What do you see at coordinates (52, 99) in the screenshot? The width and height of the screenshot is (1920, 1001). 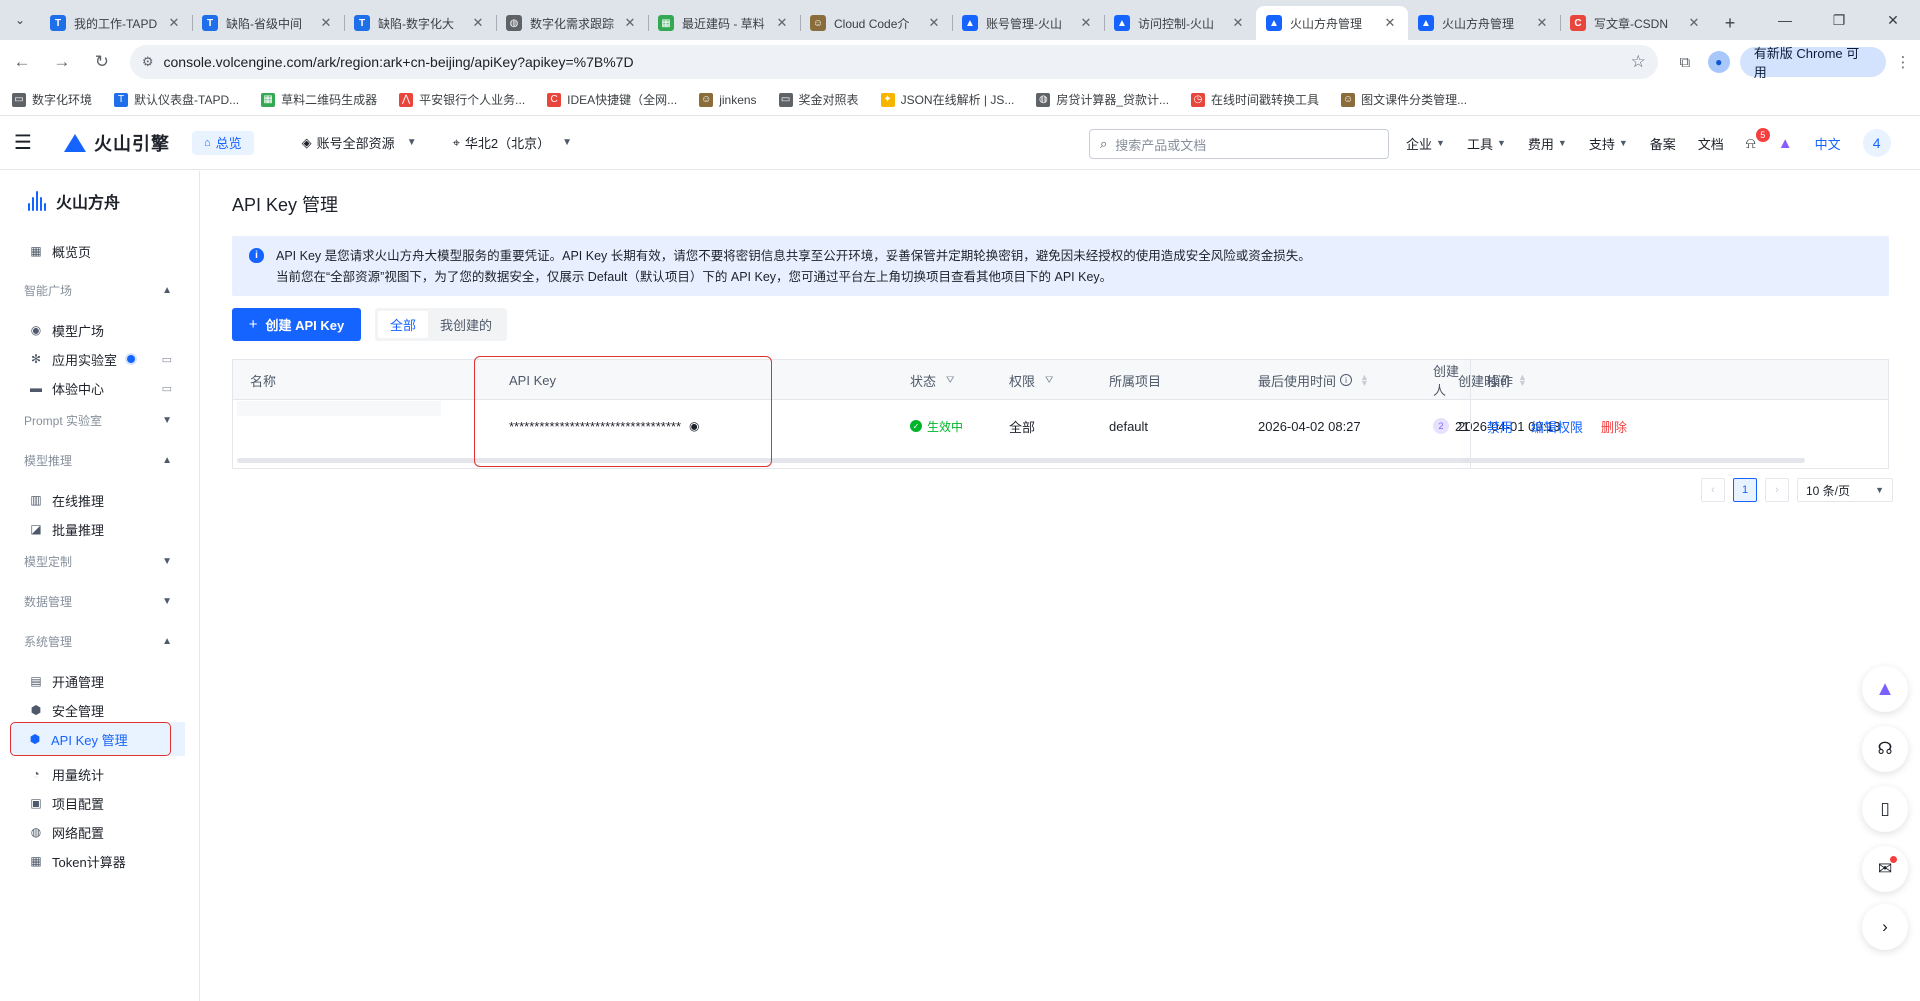 I see `bookmark-item: ▭ 数字化环境` at bounding box center [52, 99].